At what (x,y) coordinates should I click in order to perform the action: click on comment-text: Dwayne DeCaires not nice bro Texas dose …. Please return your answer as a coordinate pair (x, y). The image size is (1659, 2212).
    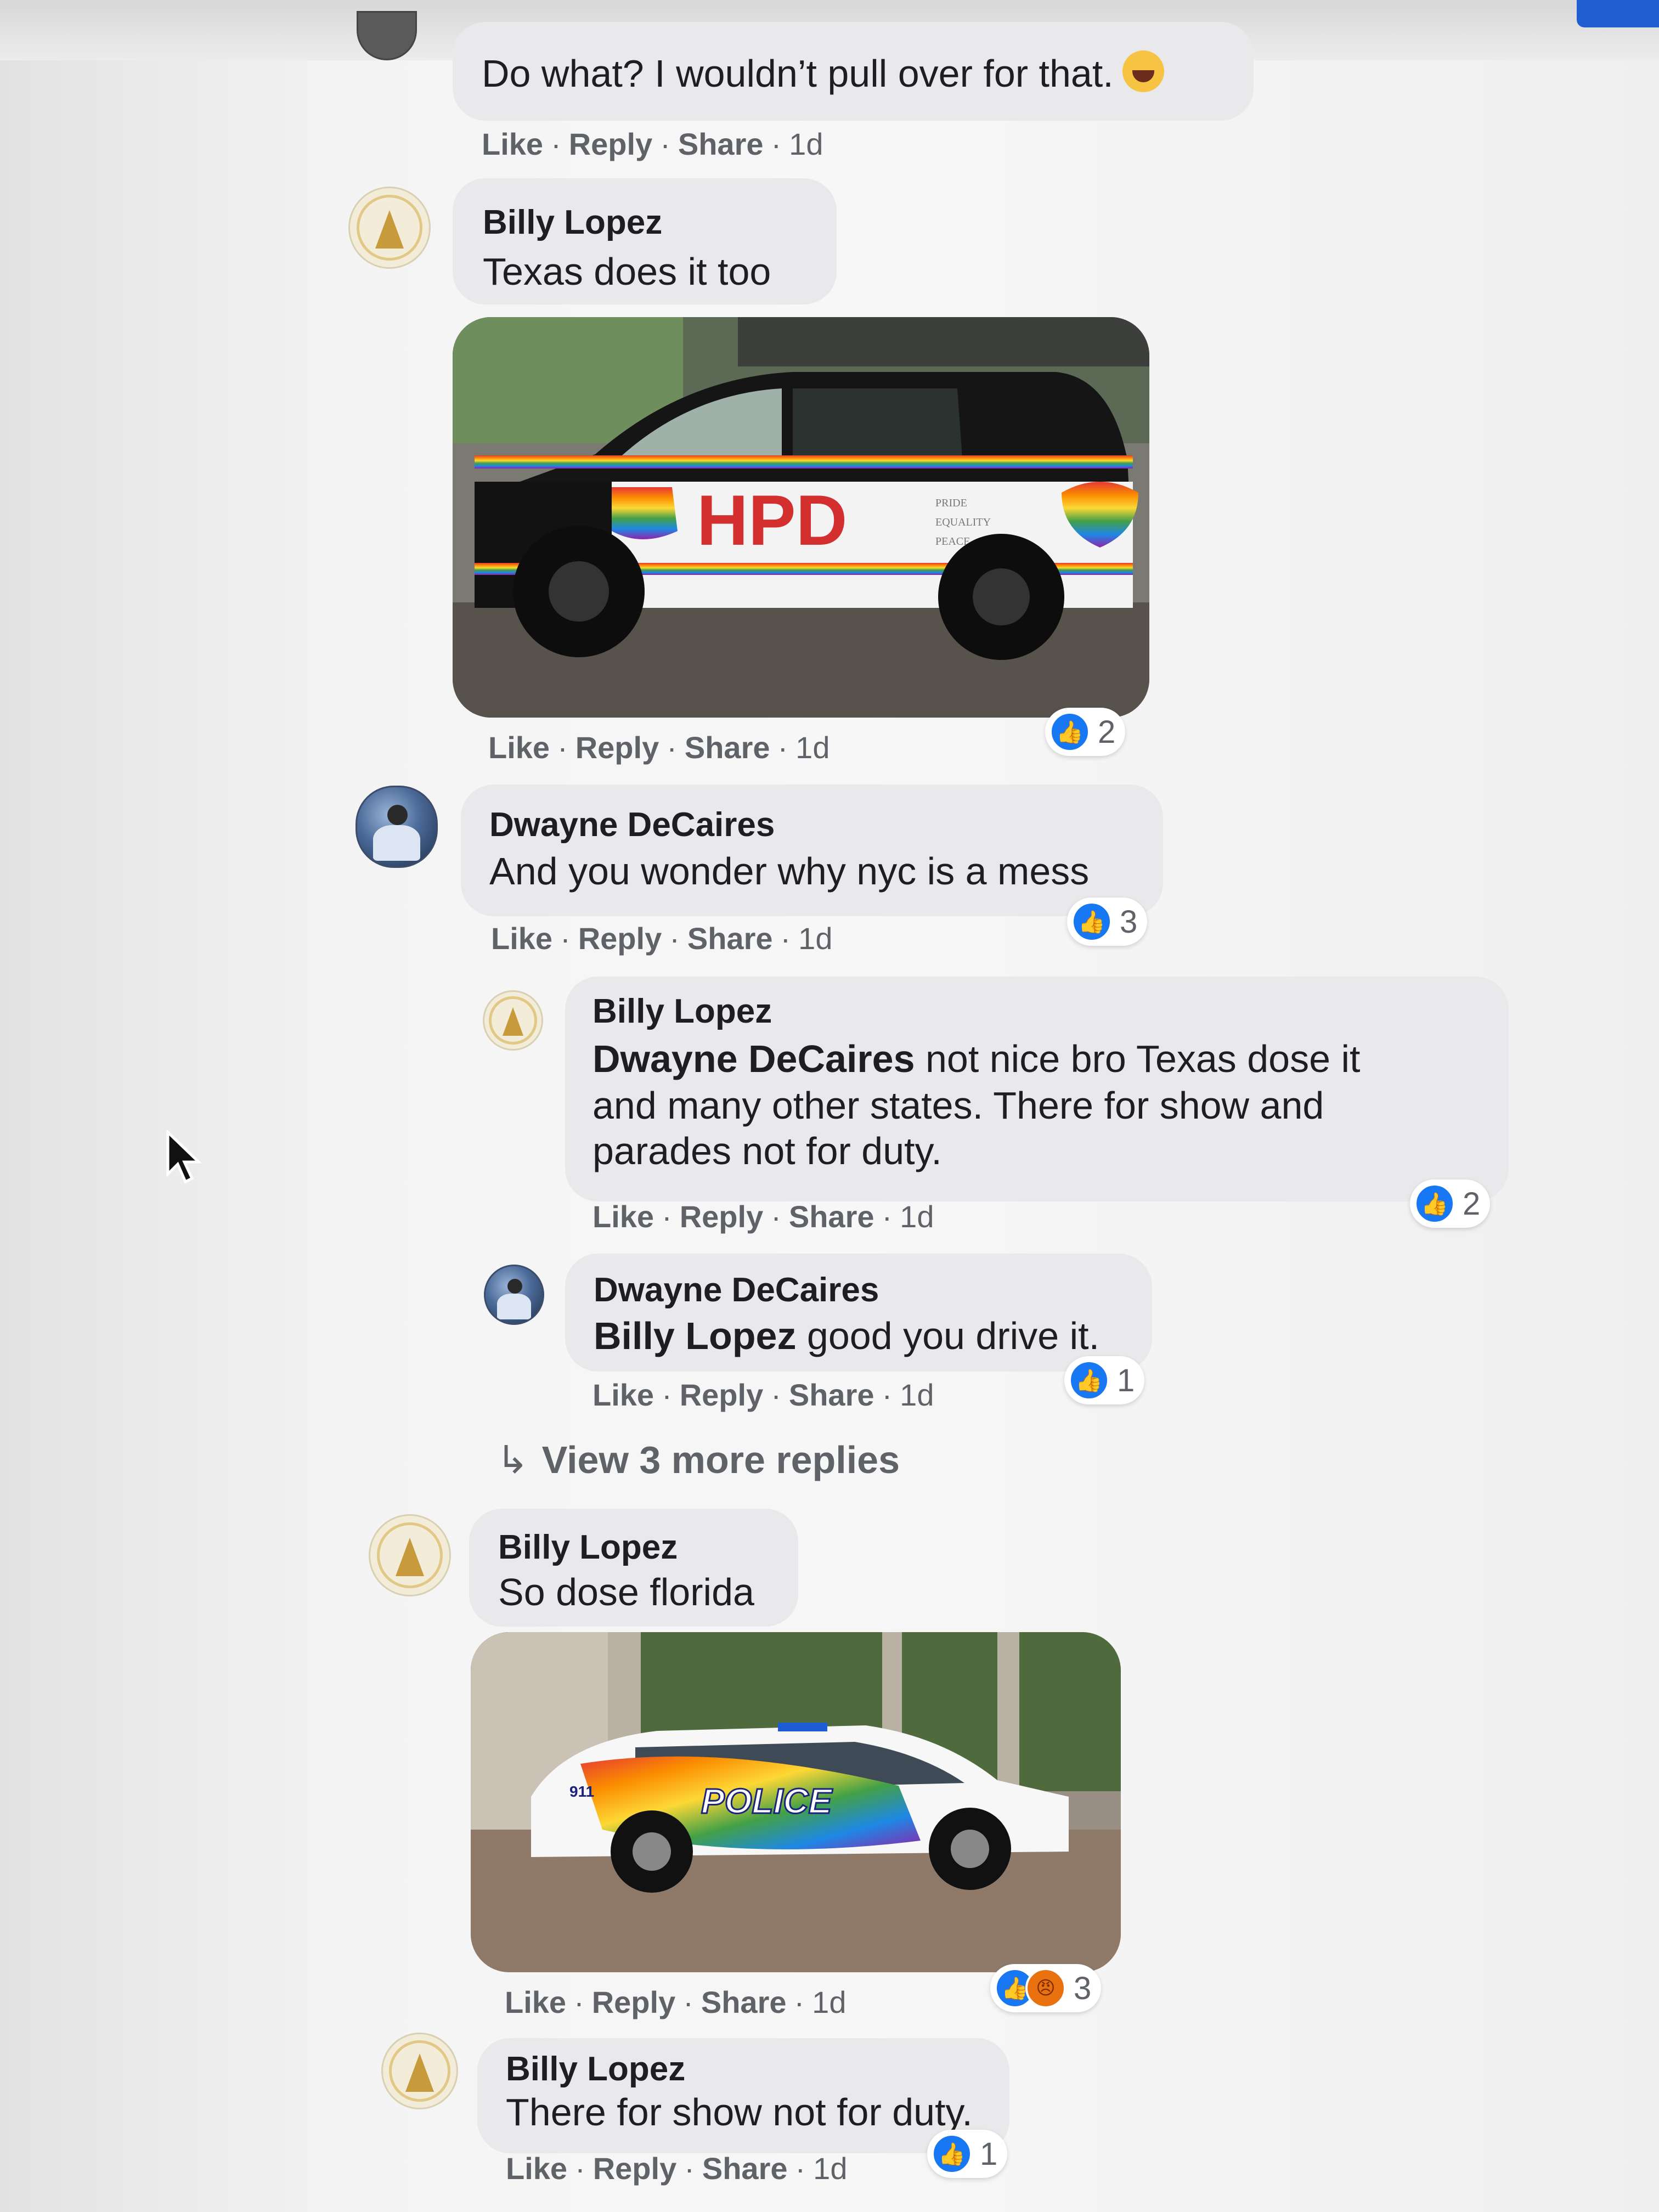
    Looking at the image, I should click on (976, 1058).